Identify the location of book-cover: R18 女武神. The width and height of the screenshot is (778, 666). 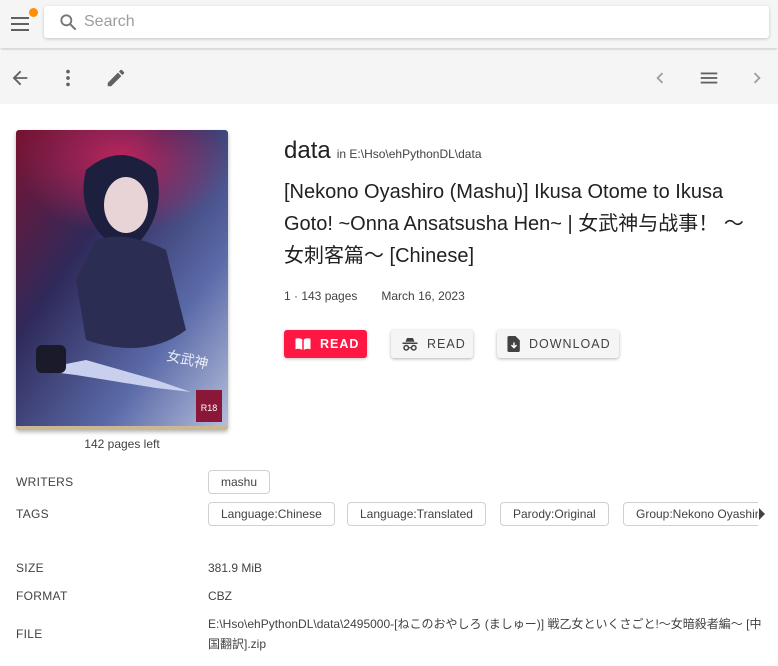
(122, 280).